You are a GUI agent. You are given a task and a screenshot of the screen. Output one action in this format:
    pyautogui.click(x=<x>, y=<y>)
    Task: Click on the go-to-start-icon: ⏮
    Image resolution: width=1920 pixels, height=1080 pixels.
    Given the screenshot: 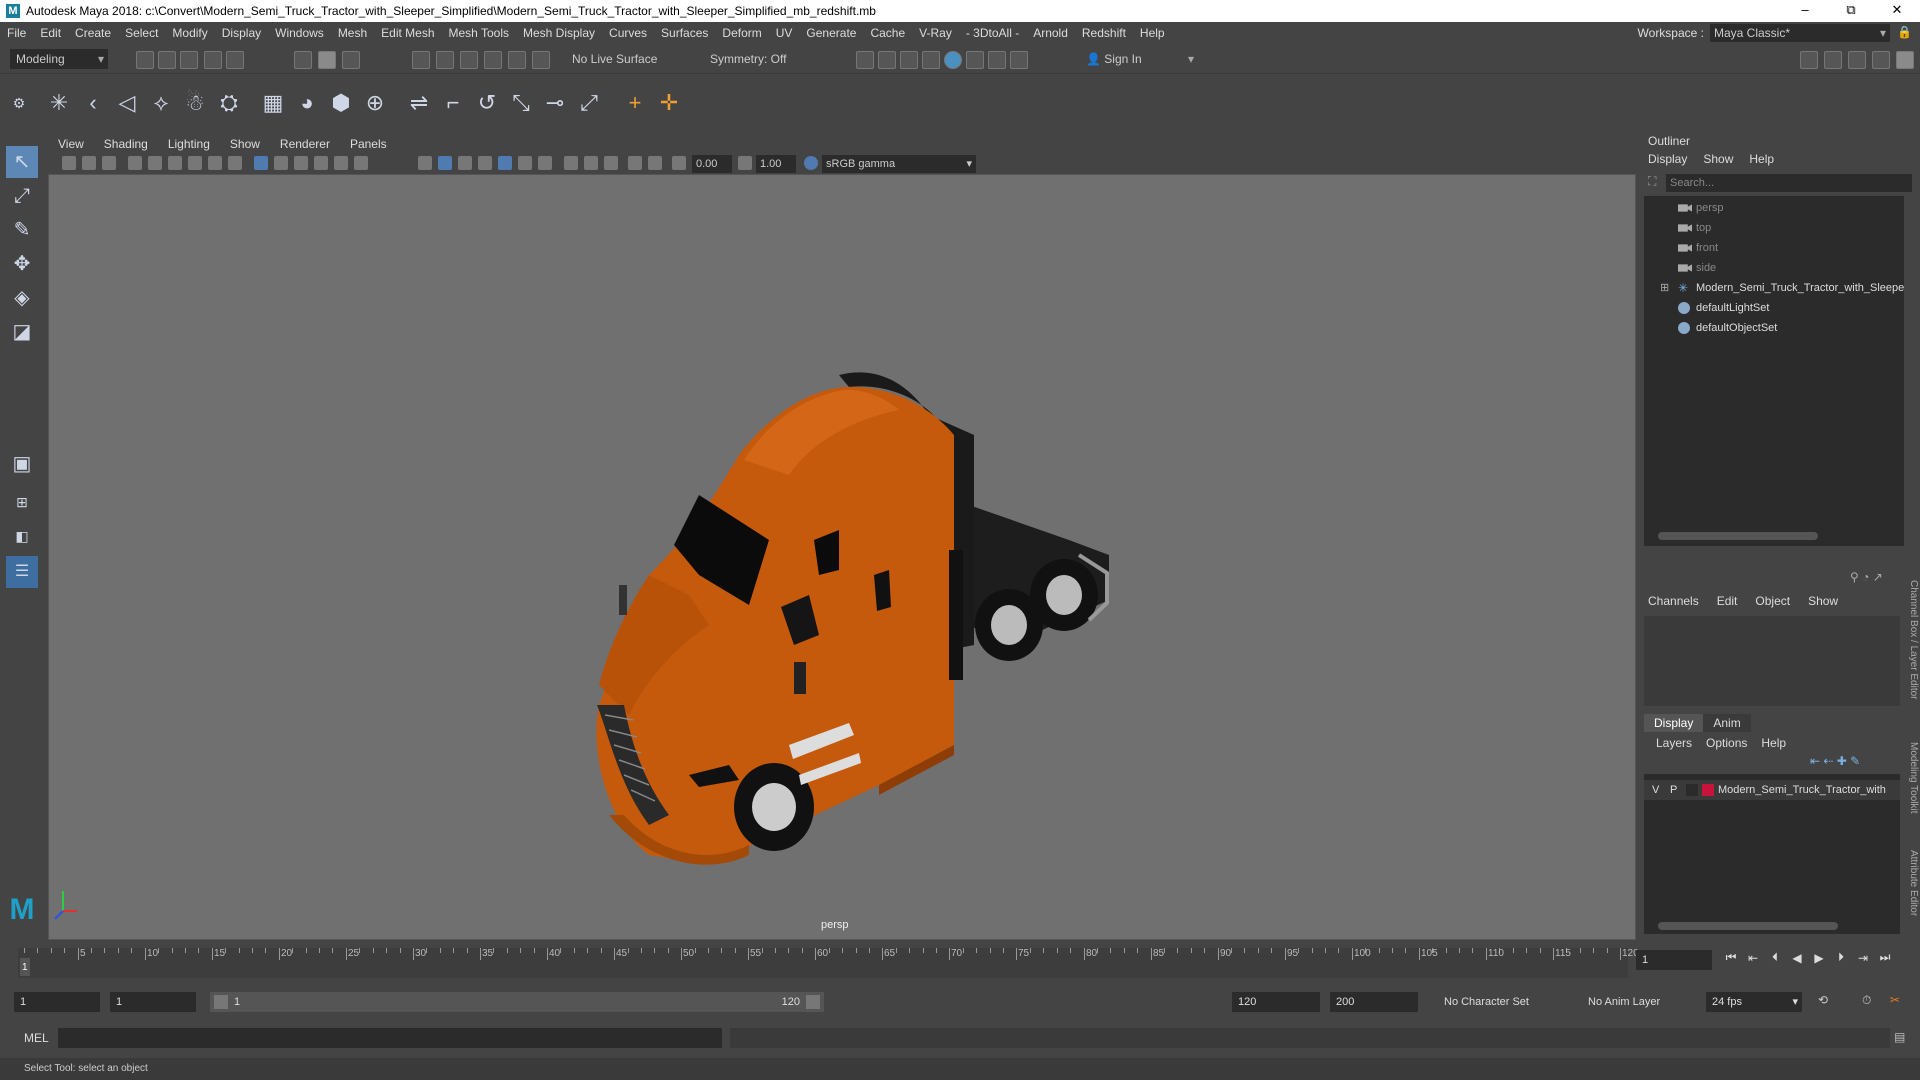 What is the action you would take?
    pyautogui.click(x=1731, y=957)
    